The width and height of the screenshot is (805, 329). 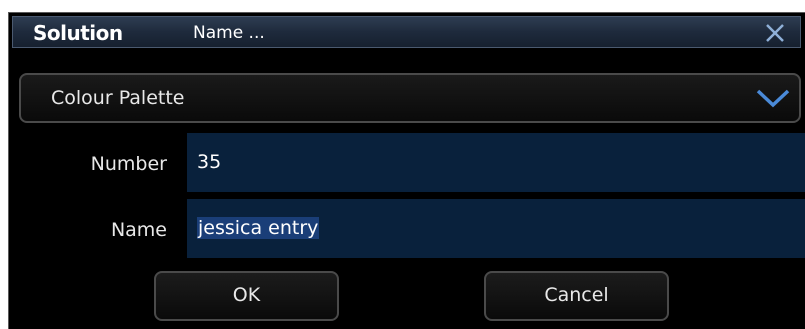 What do you see at coordinates (118, 98) in the screenshot?
I see `dropdown-selected-value: Colour Palette` at bounding box center [118, 98].